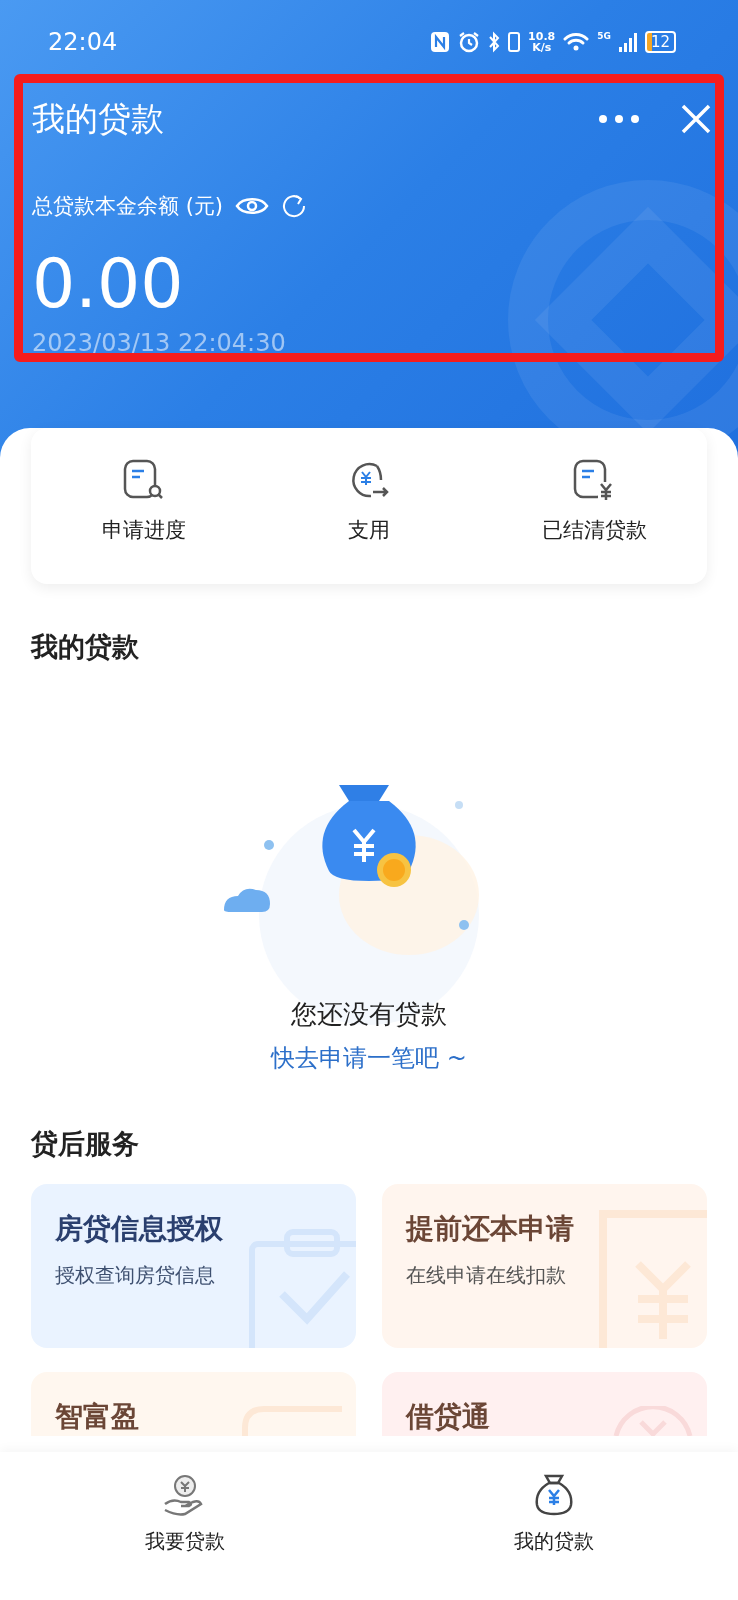  I want to click on card-subtitle: 授权查询房贷信息, so click(135, 1275).